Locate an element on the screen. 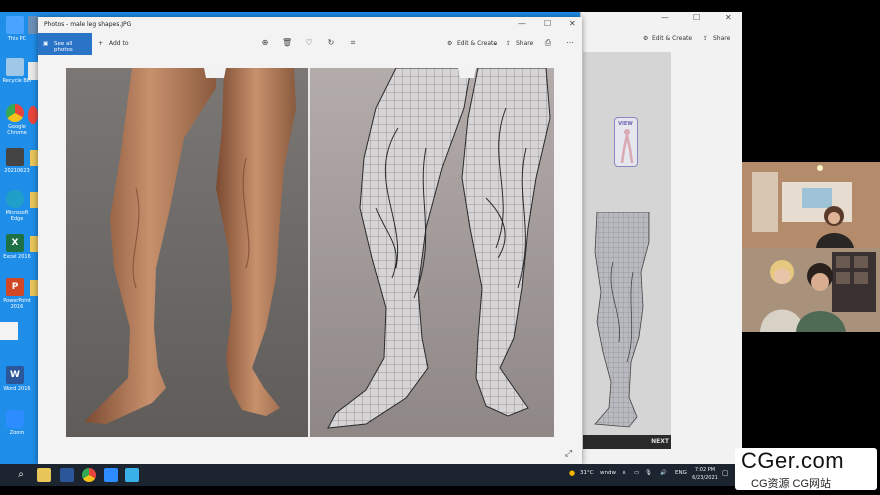 This screenshot has width=880, height=495. crop-icon: ⌗ is located at coordinates (353, 43).